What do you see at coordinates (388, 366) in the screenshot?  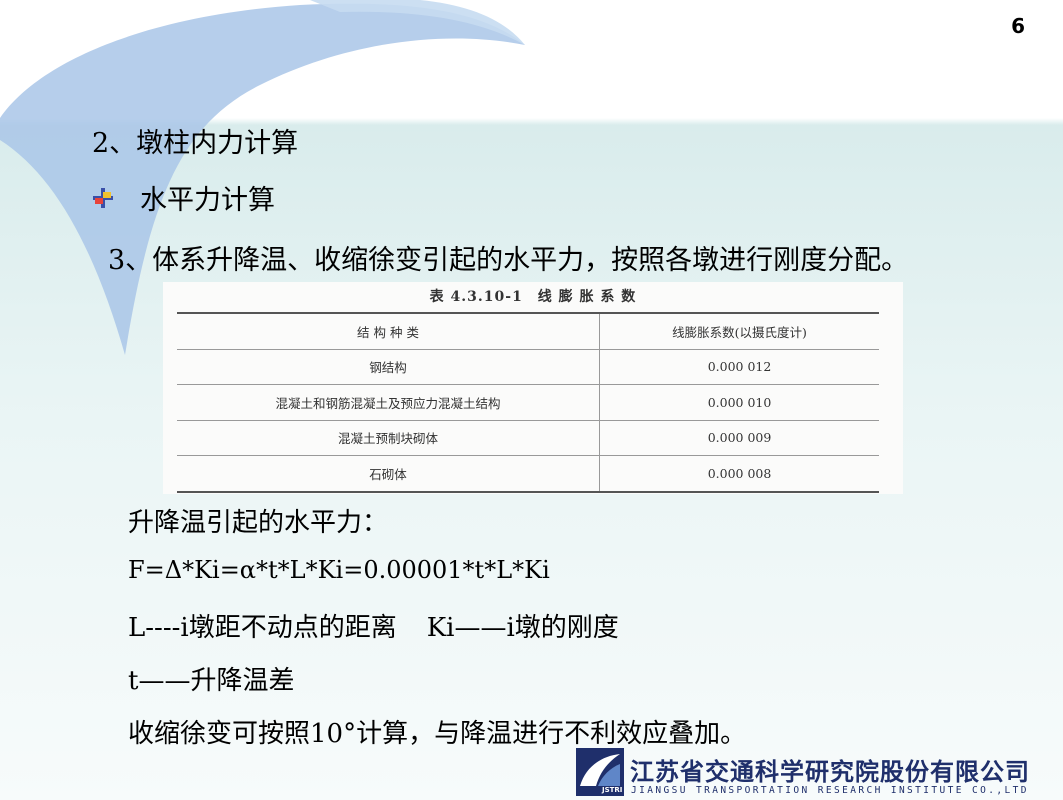 I see `table-cell: 钢结构` at bounding box center [388, 366].